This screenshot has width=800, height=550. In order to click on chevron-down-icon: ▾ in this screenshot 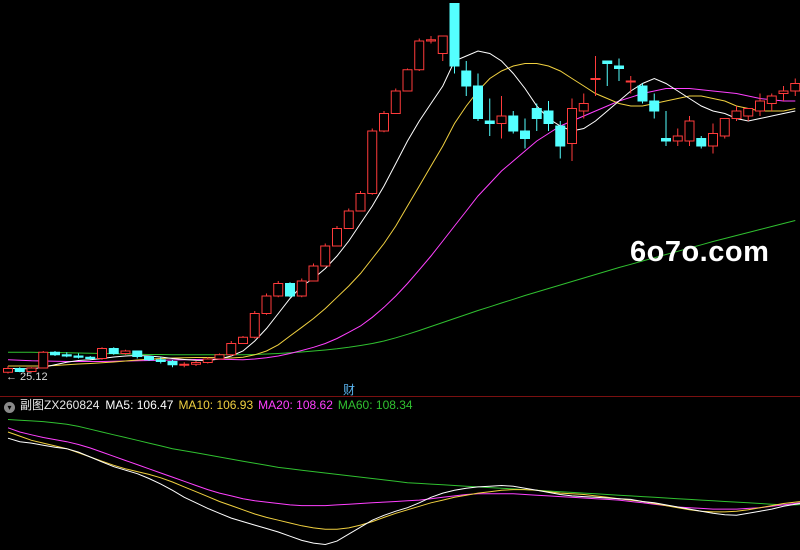, I will do `click(9, 407)`.